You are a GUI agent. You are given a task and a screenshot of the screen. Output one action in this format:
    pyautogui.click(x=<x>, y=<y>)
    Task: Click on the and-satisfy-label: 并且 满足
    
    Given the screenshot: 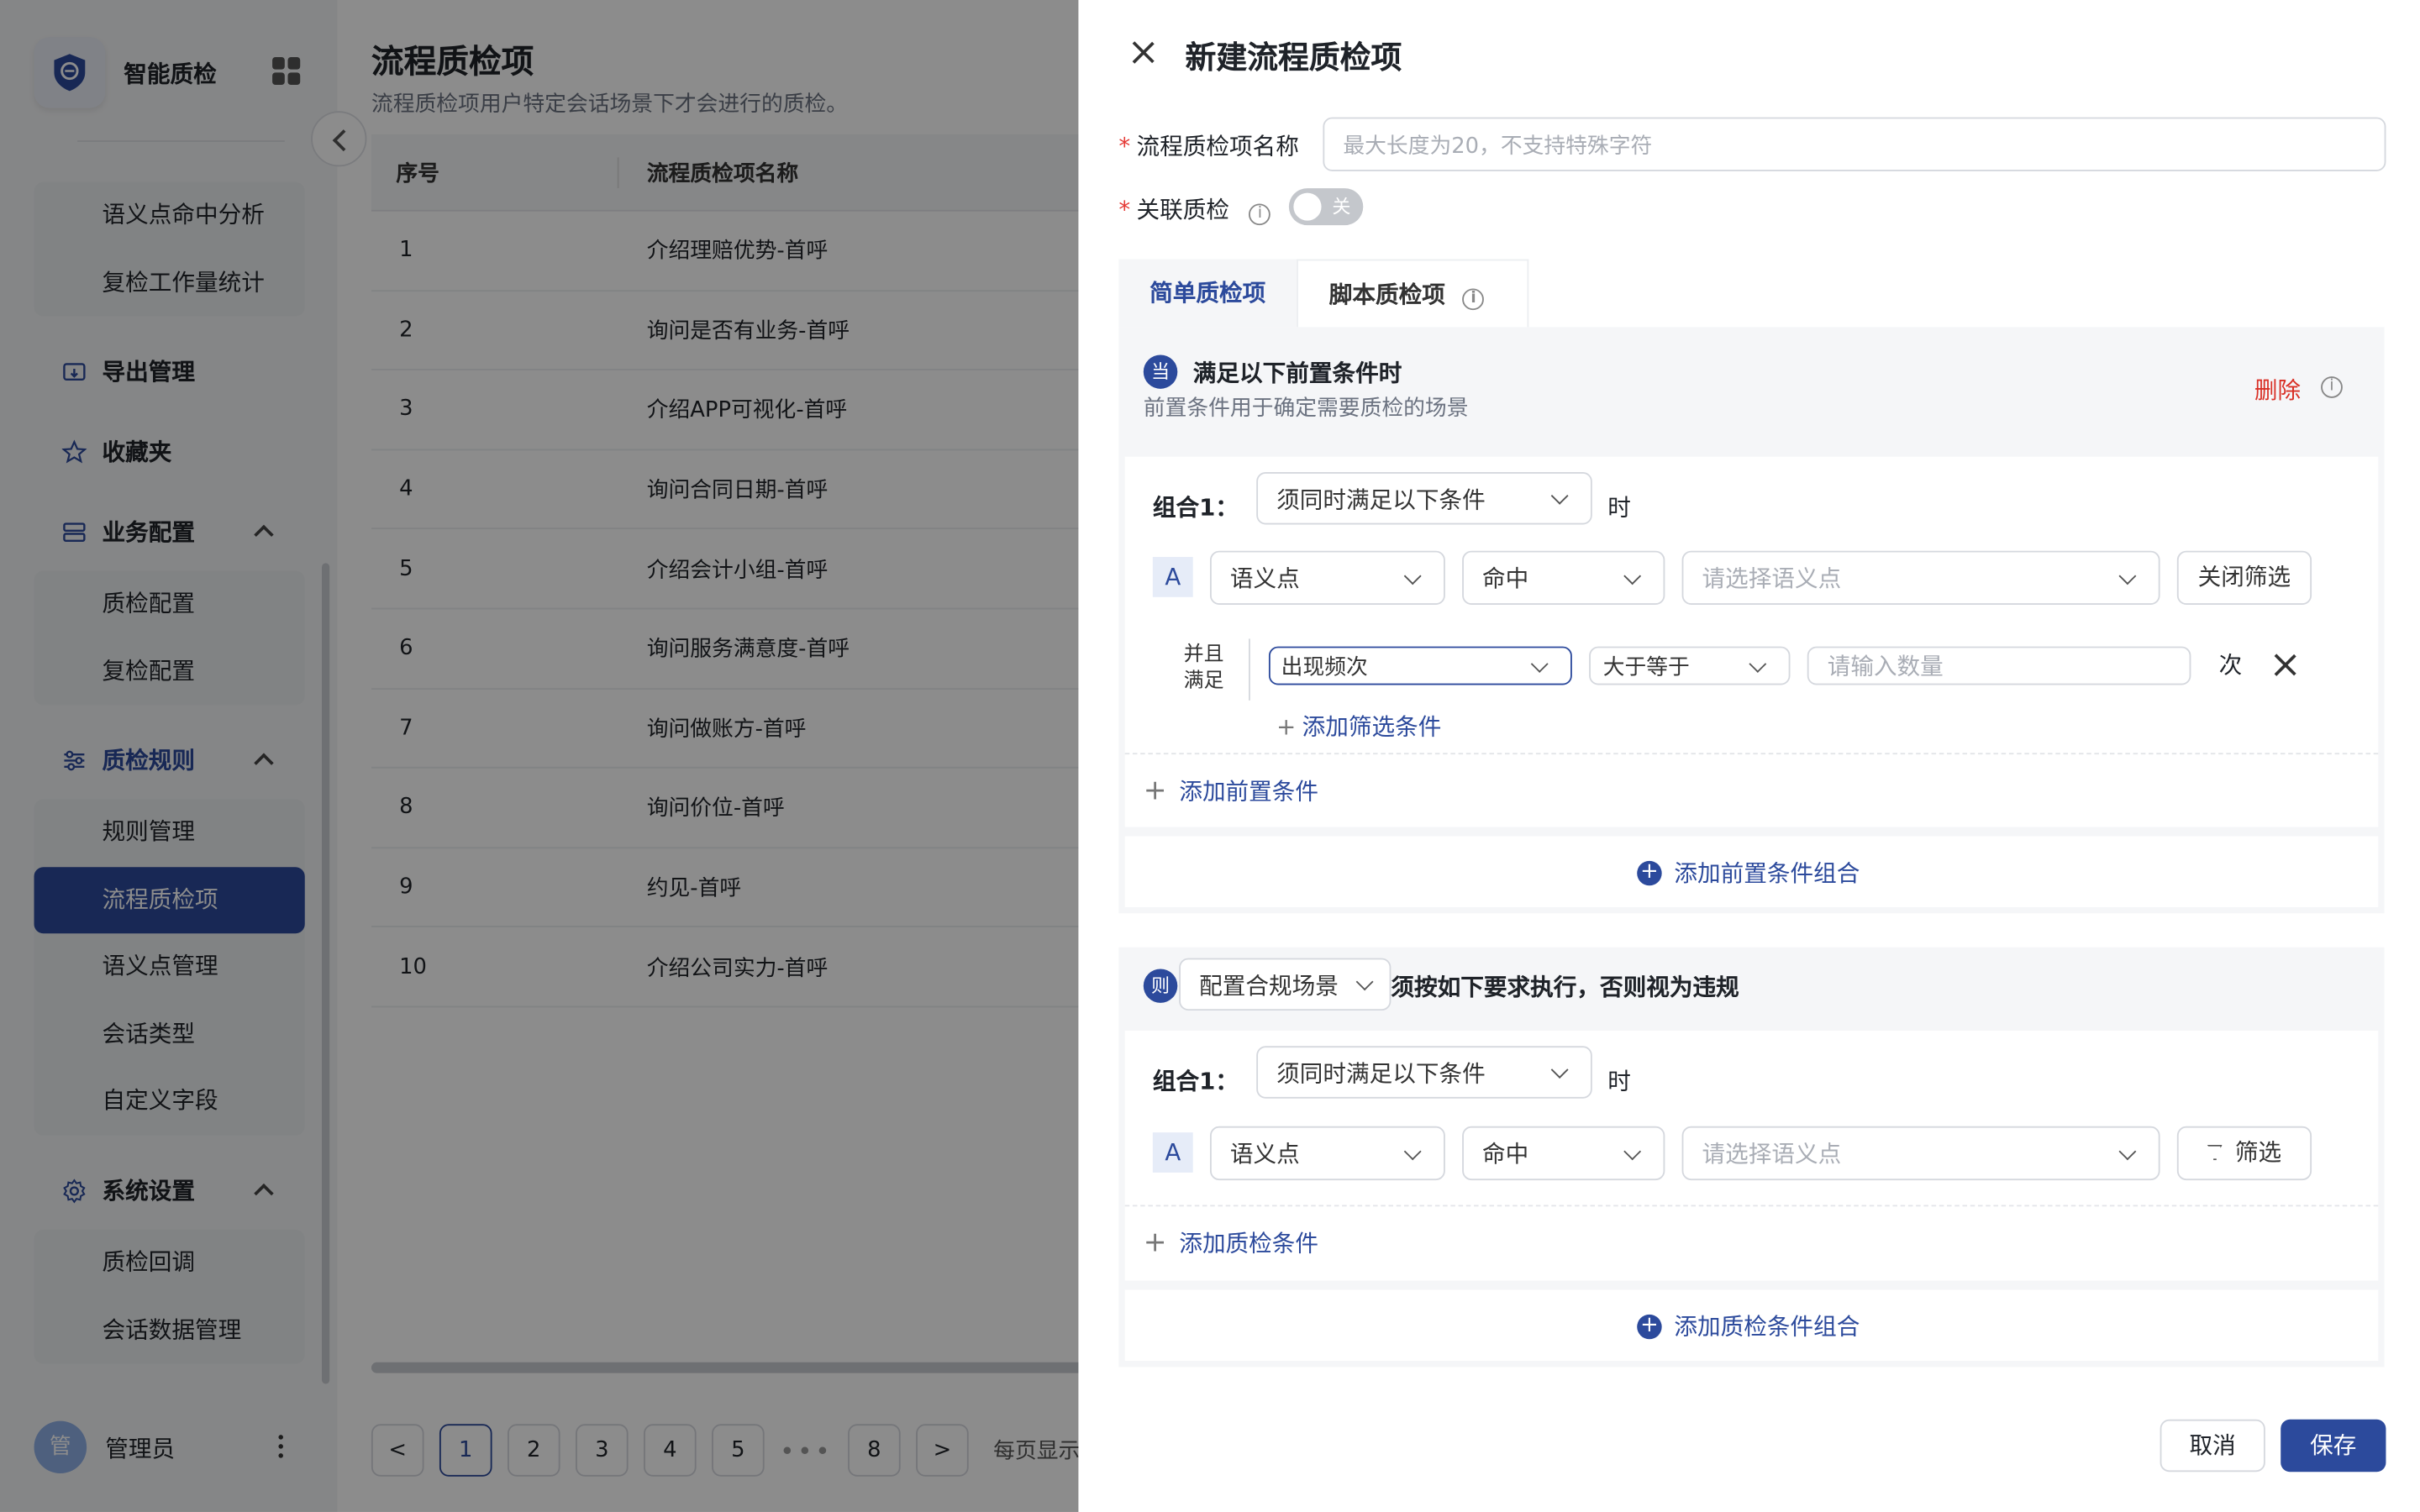 What is the action you would take?
    pyautogui.click(x=1203, y=668)
    